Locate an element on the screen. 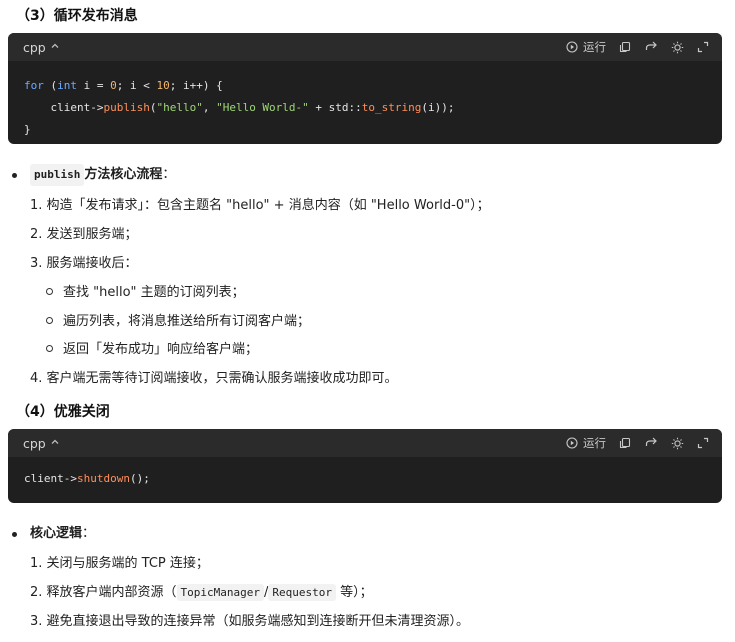  bullet-core-logic: 核心逻辑 ： is located at coordinates (53, 534).